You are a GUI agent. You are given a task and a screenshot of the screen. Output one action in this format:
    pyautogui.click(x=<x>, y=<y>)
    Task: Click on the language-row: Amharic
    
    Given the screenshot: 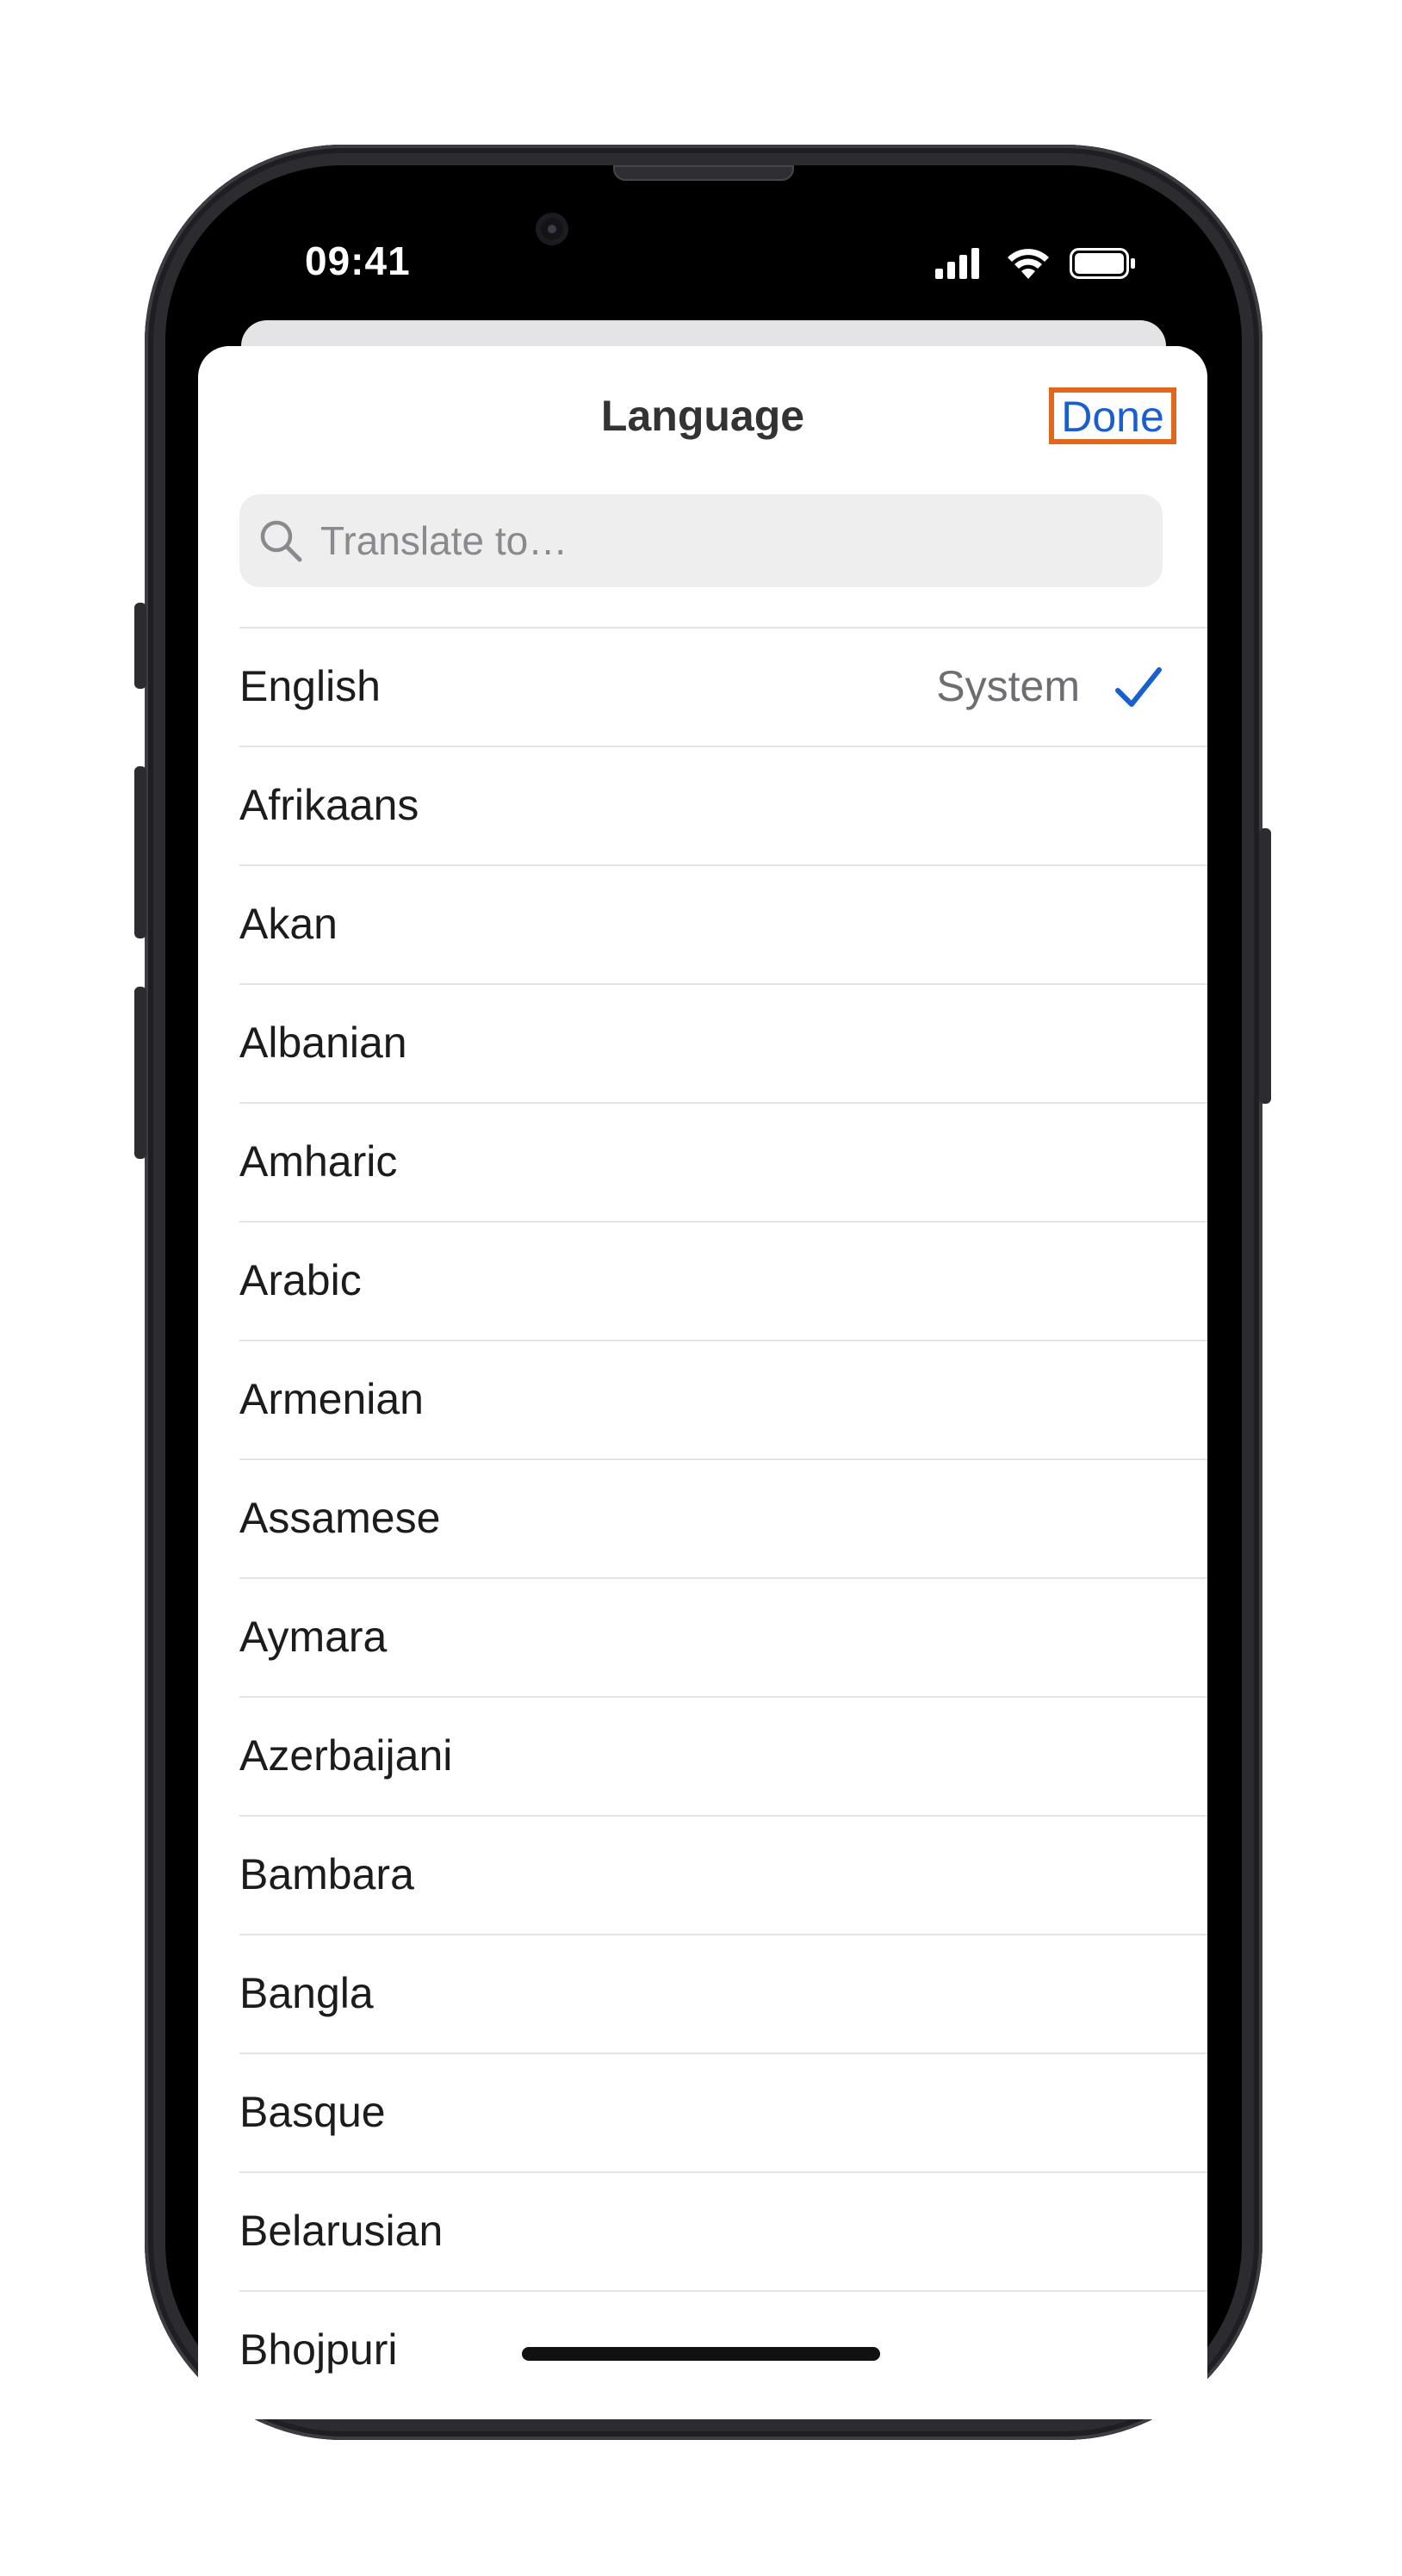 What is the action you would take?
    pyautogui.click(x=723, y=1161)
    